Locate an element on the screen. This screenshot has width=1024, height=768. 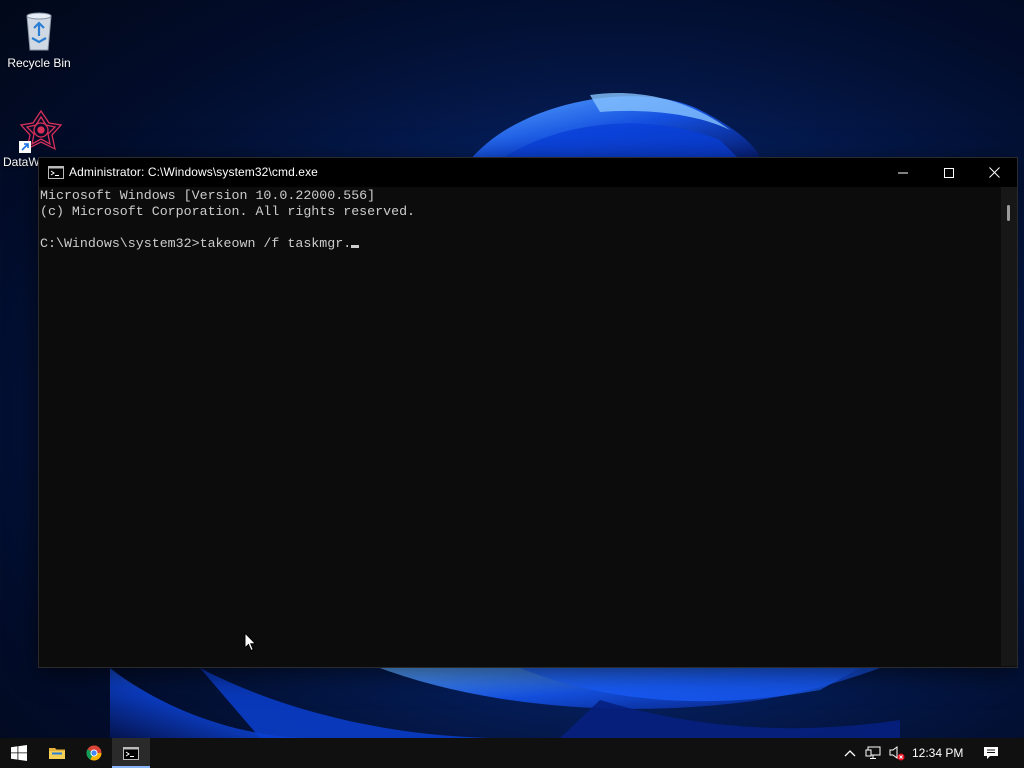
folder-icon is located at coordinates (57, 753).